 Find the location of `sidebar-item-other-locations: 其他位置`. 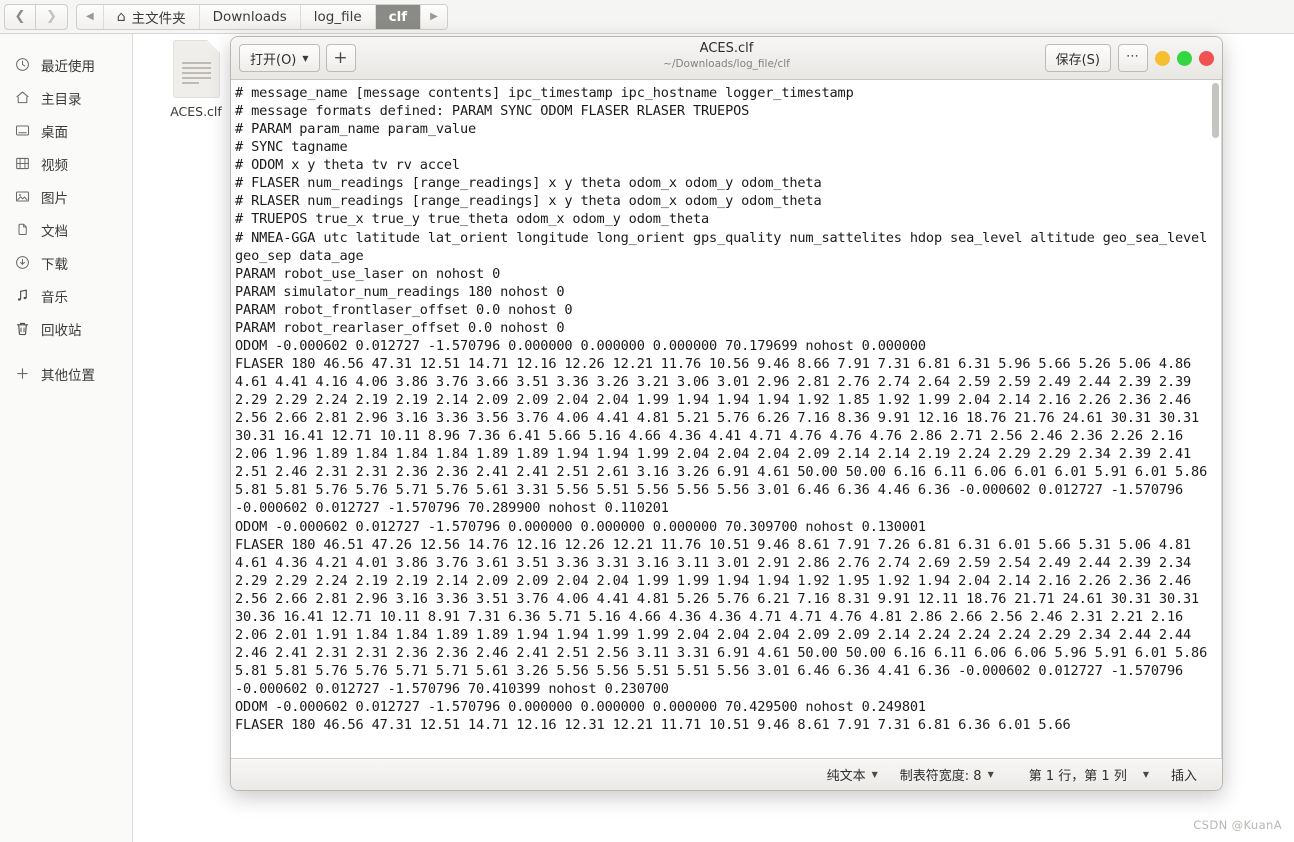

sidebar-item-other-locations: 其他位置 is located at coordinates (66, 373).